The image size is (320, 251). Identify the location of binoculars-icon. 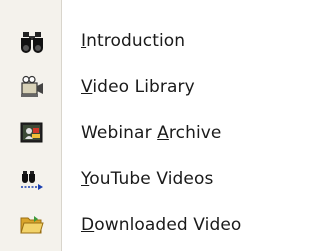
(32, 41).